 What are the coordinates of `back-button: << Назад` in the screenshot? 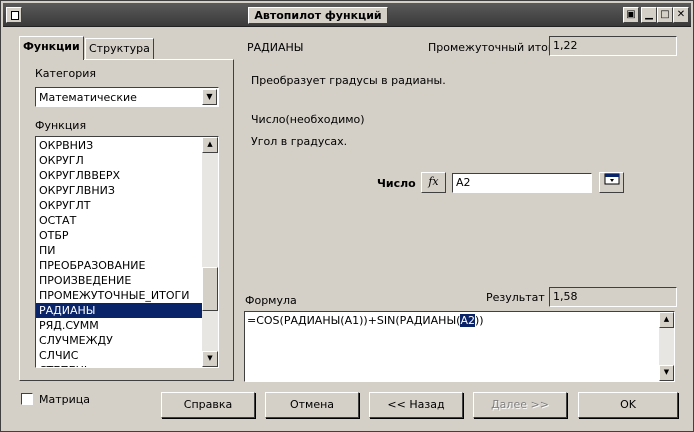 It's located at (416, 405).